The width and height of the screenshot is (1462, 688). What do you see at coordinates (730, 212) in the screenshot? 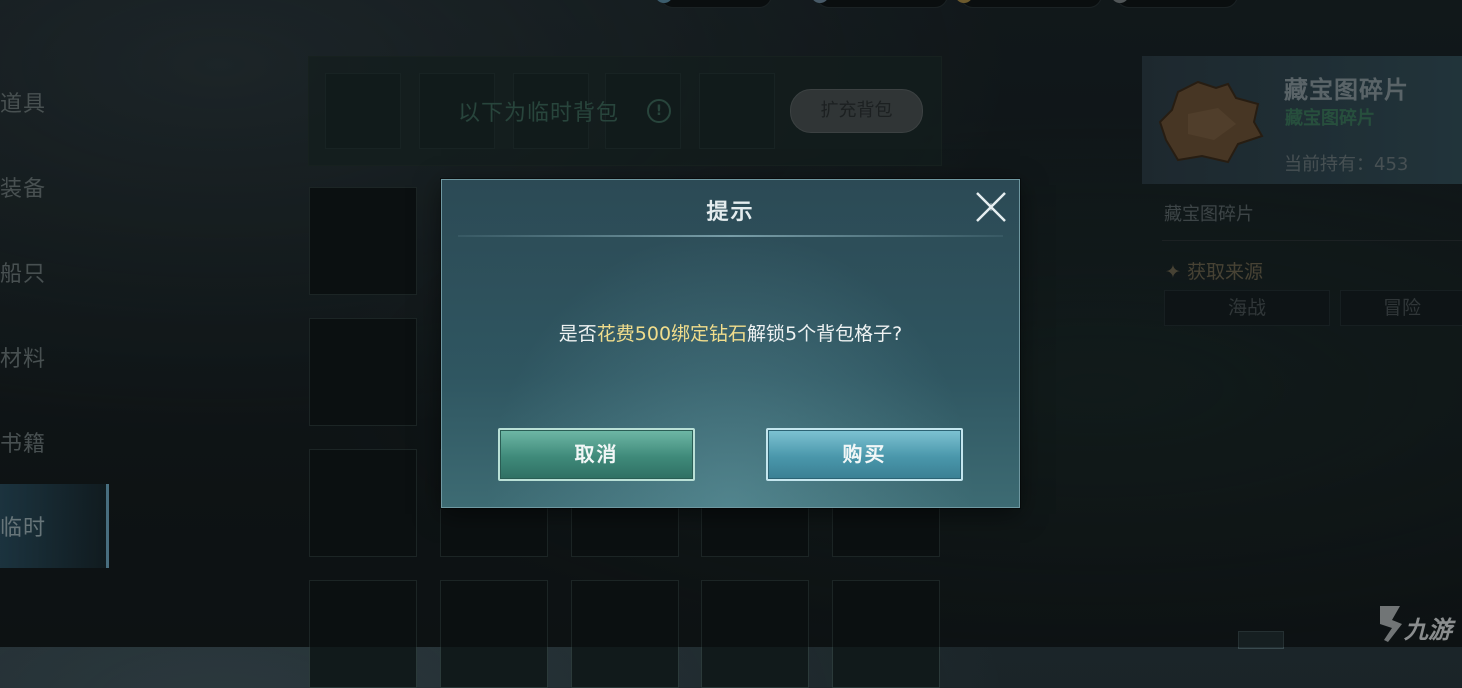
I see `dialog-title: 提示` at bounding box center [730, 212].